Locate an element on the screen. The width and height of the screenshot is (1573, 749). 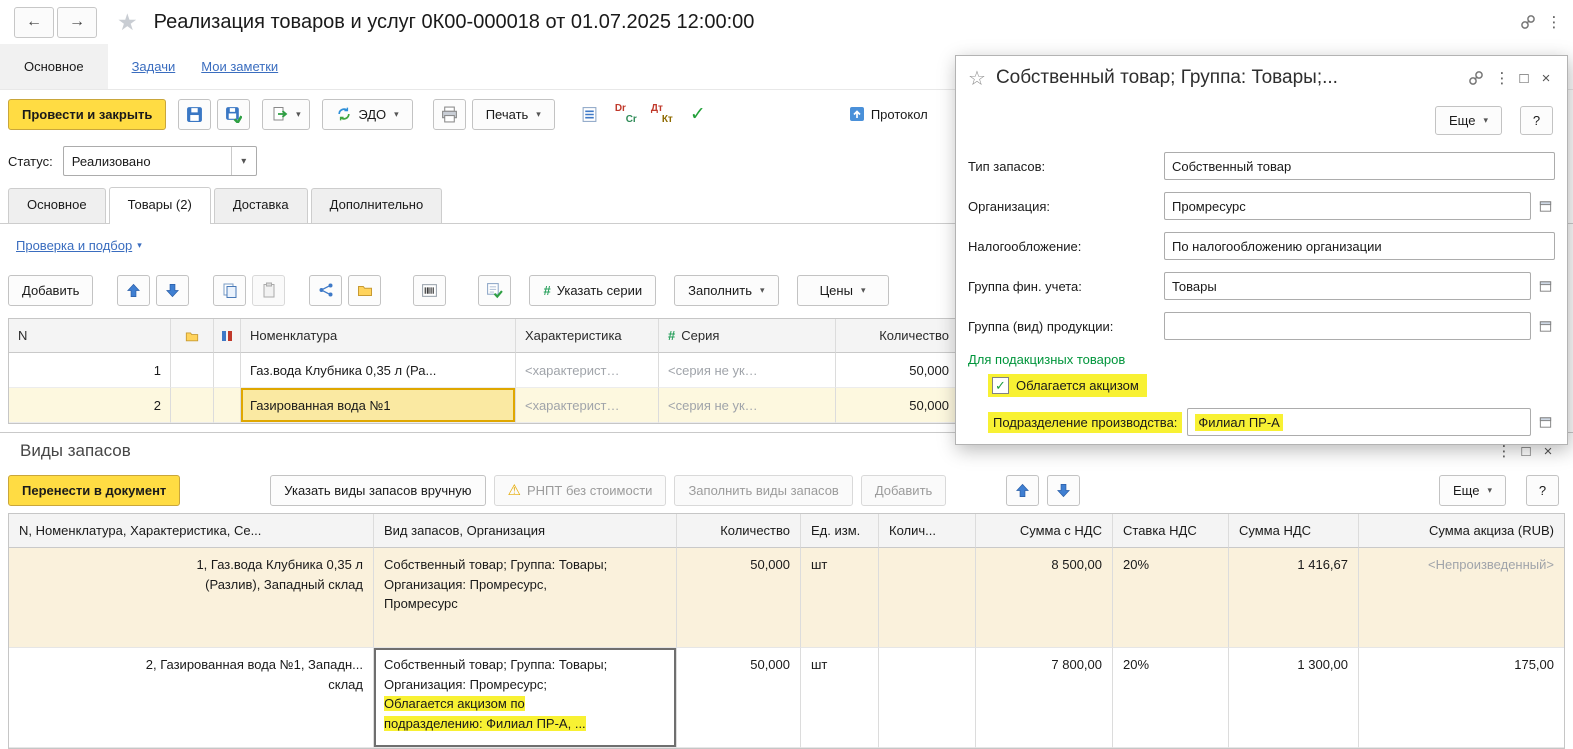
rnpt-button: ⚠ РНПТ без стоимости is located at coordinates (580, 490).